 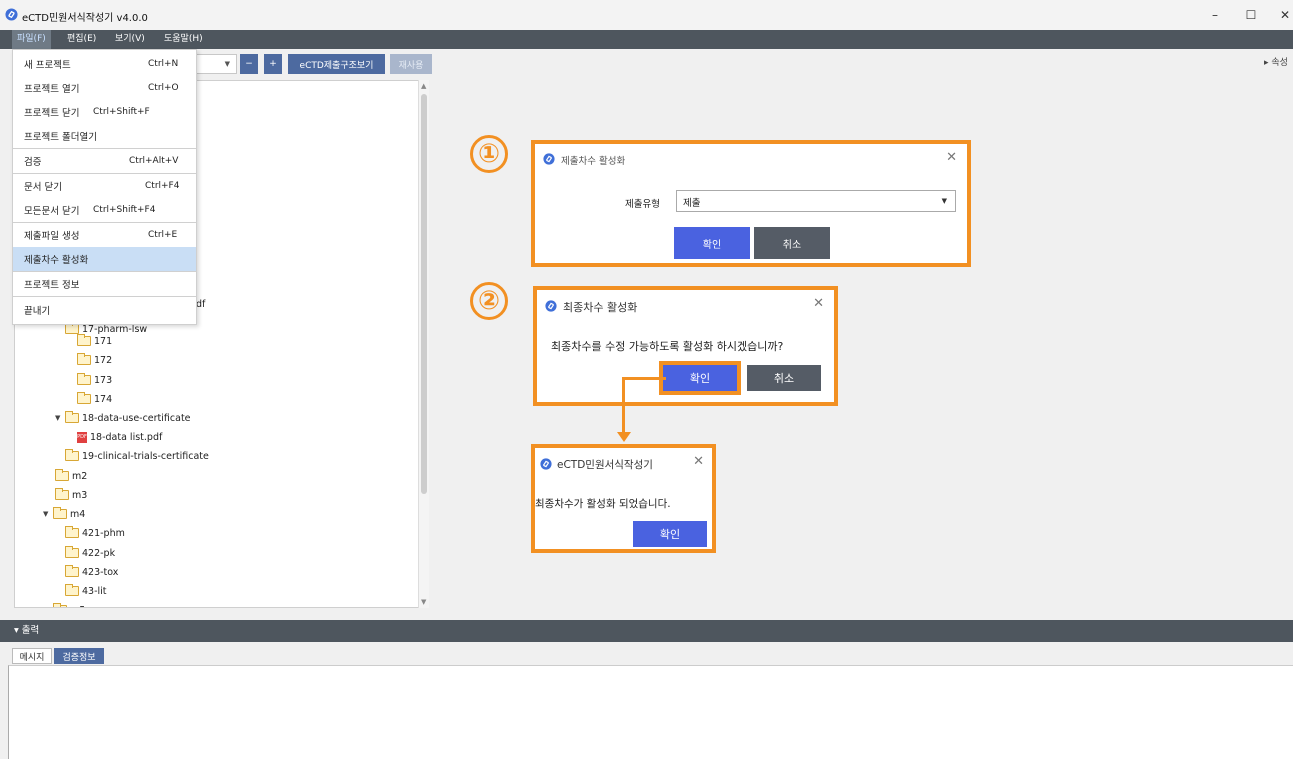 I want to click on dialog-message: 최종차수가 활성화 되었습니다., so click(x=603, y=504).